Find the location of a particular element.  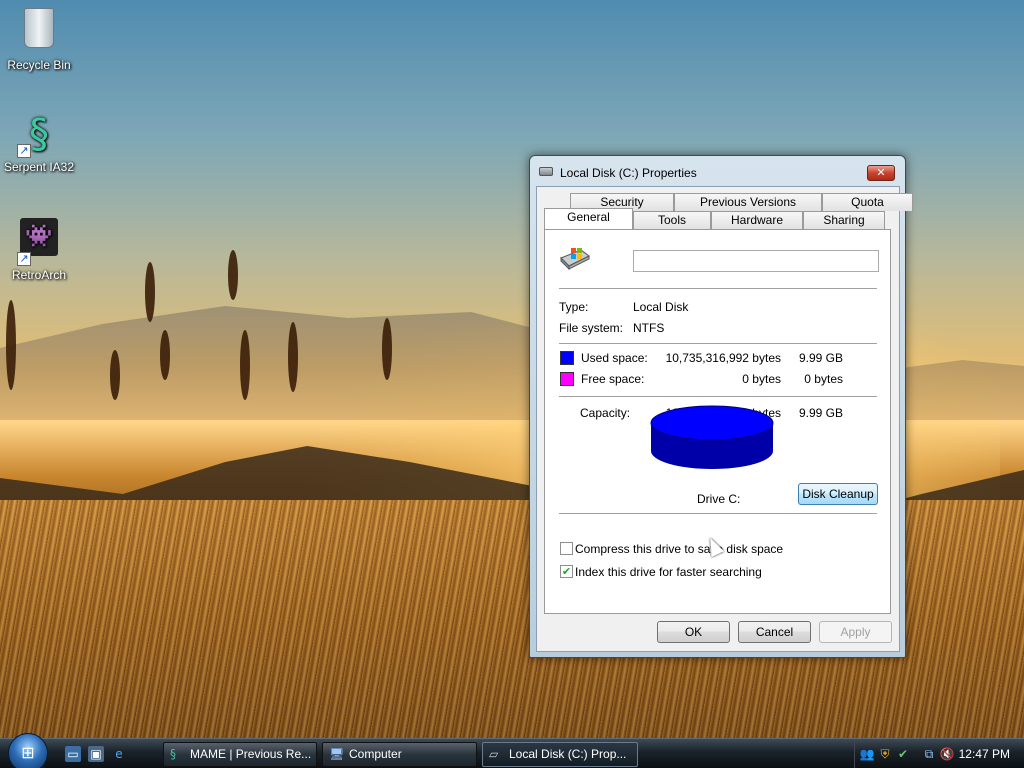

network-users-icon: 👥 is located at coordinates (867, 754).